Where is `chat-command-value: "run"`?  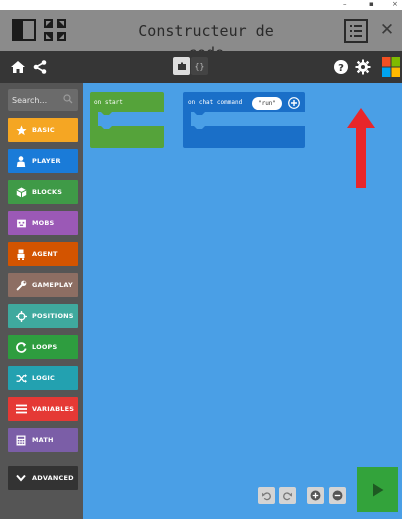
chat-command-value: "run" is located at coordinates (267, 103).